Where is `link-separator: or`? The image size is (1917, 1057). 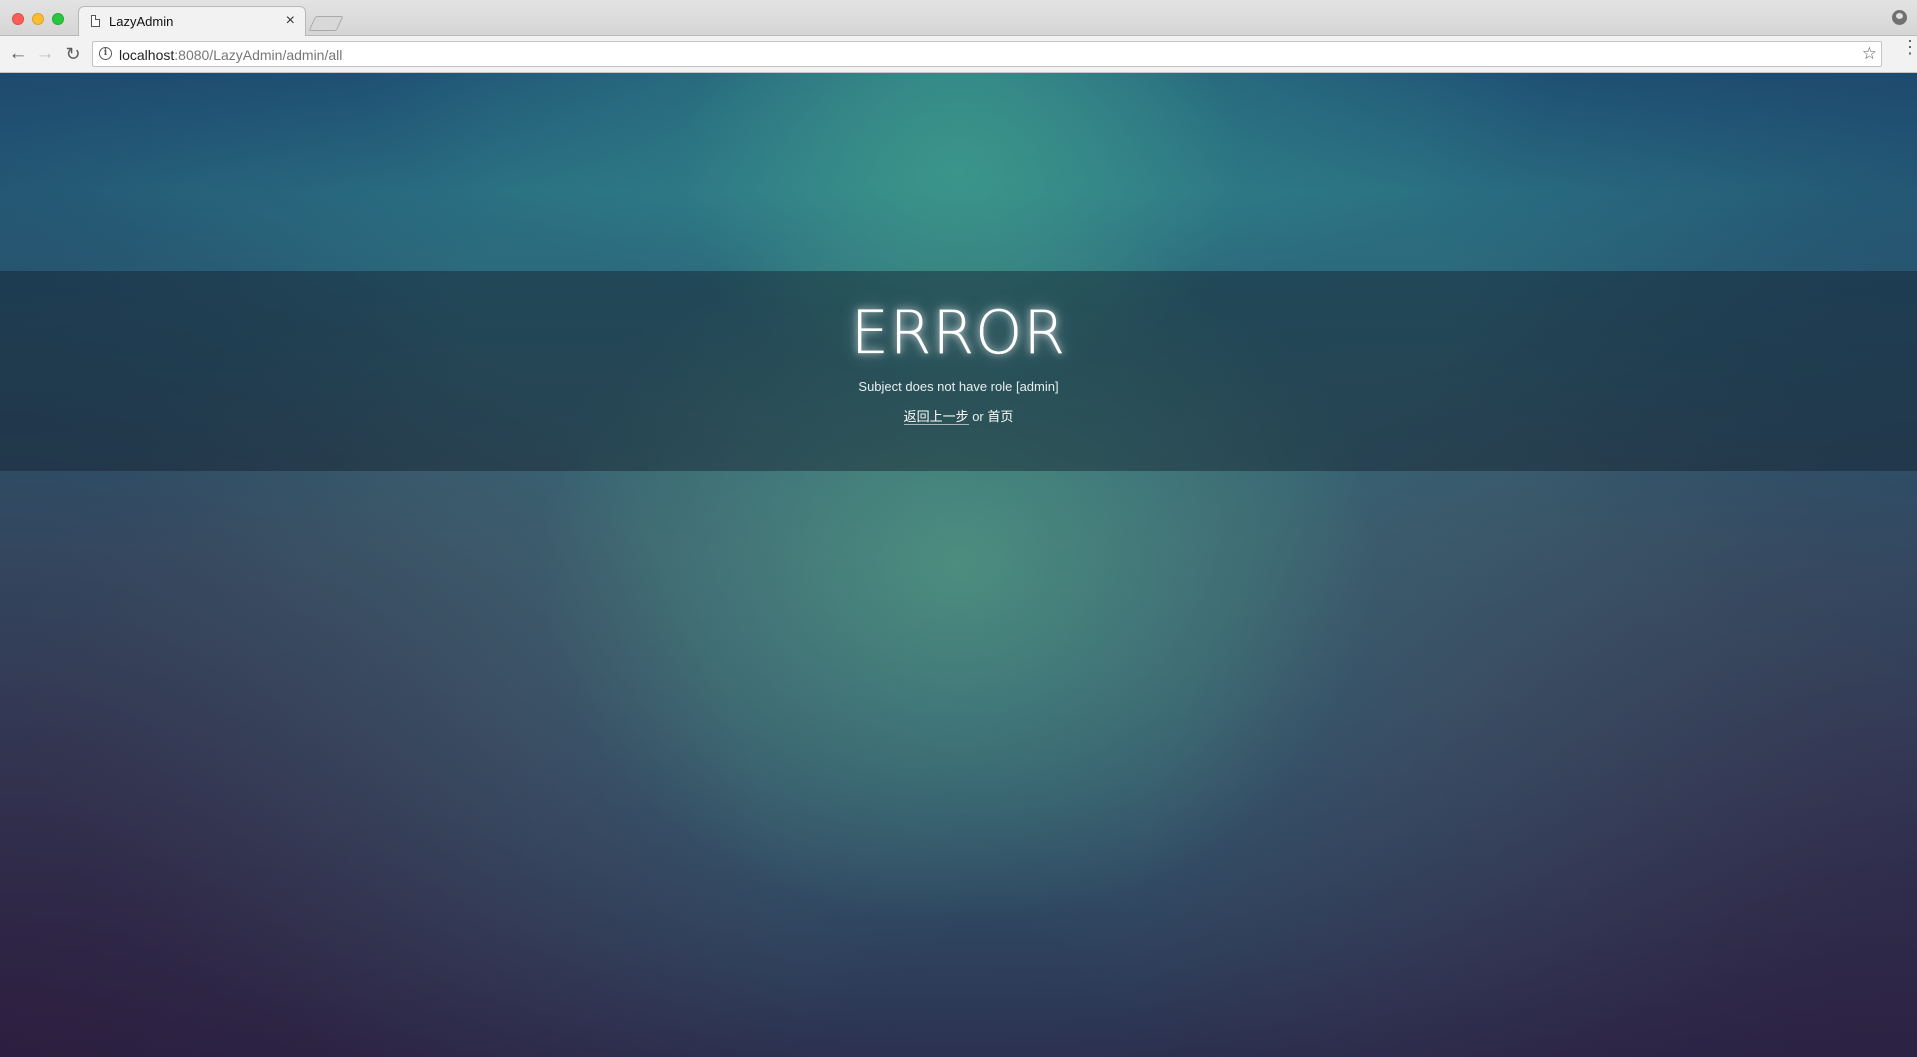 link-separator: or is located at coordinates (978, 416).